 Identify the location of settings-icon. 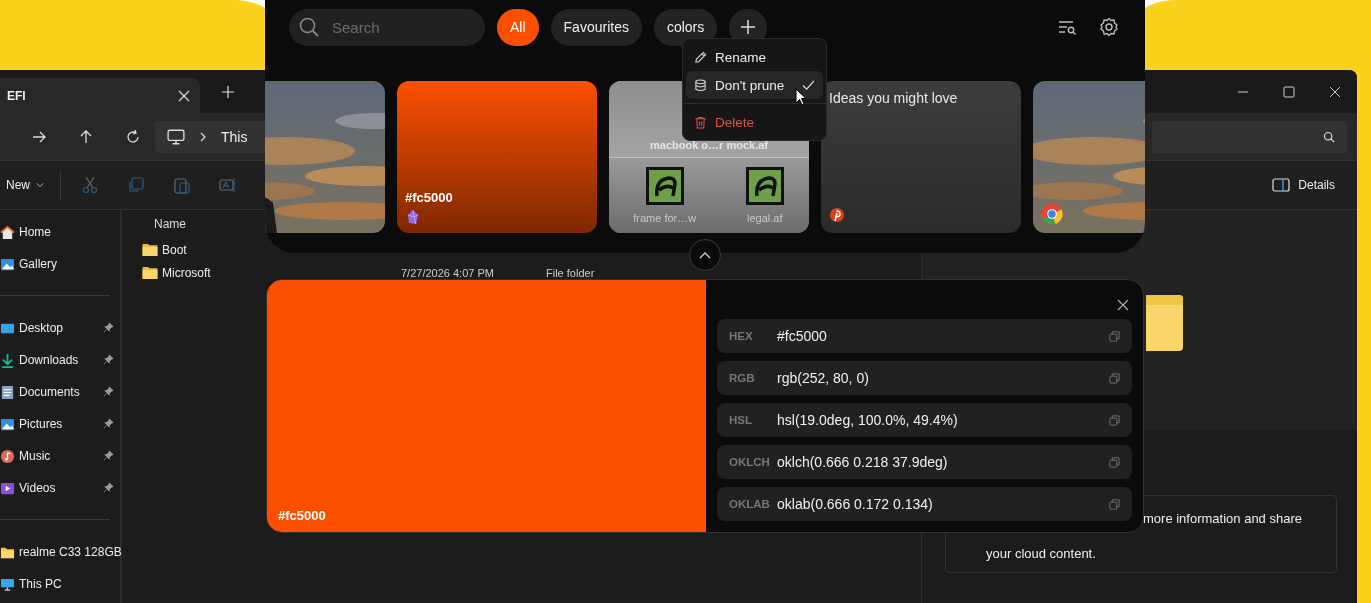
(1109, 27).